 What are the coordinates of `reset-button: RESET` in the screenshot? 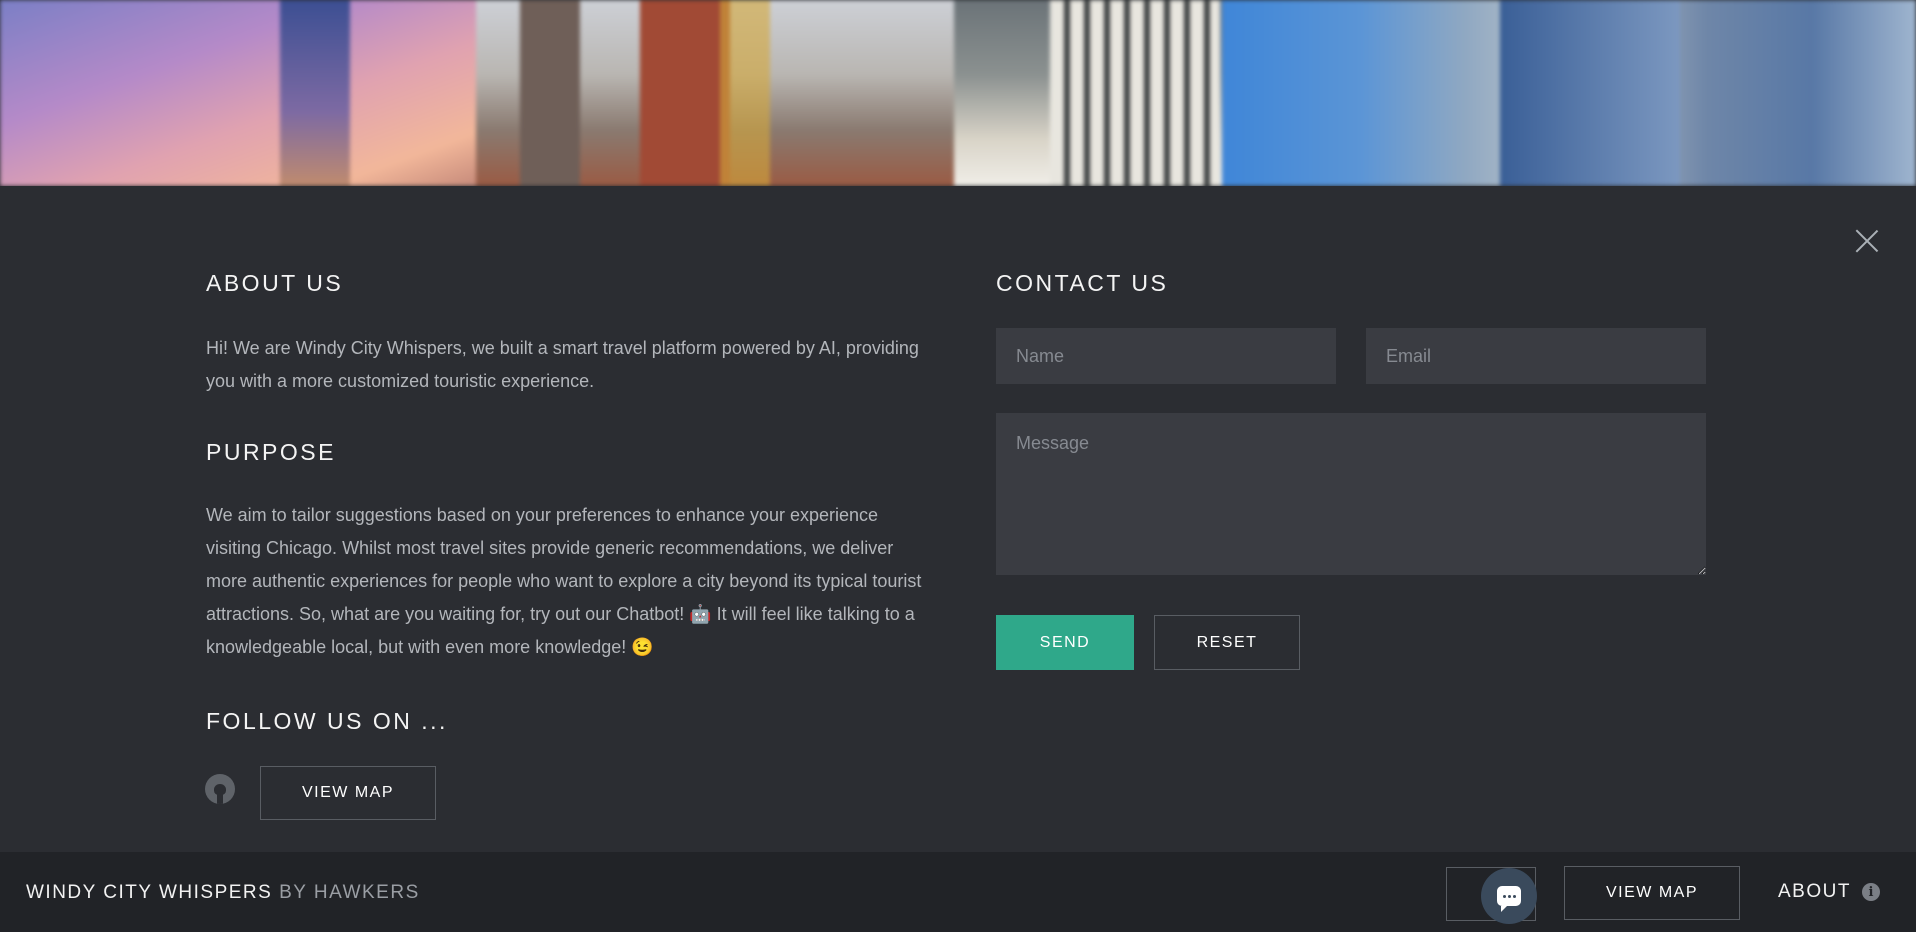 It's located at (1227, 642).